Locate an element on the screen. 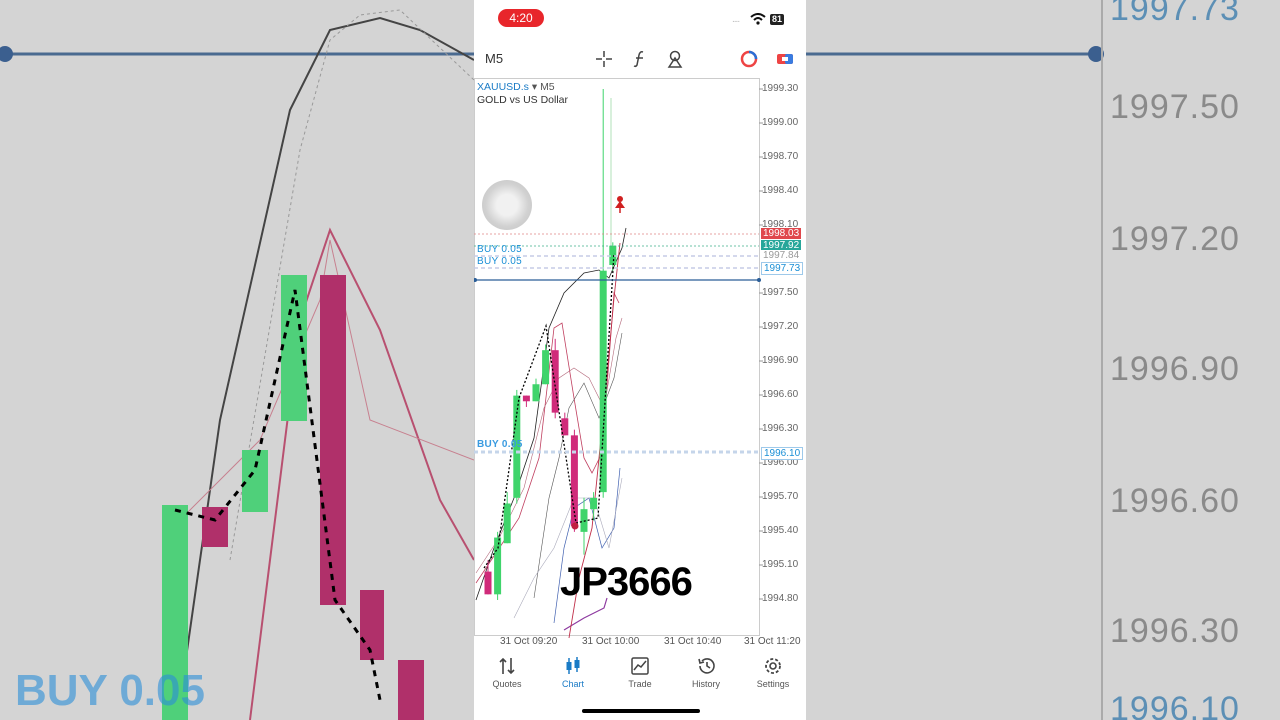 The image size is (1280, 720). tab-chart: Chart is located at coordinates (573, 674).